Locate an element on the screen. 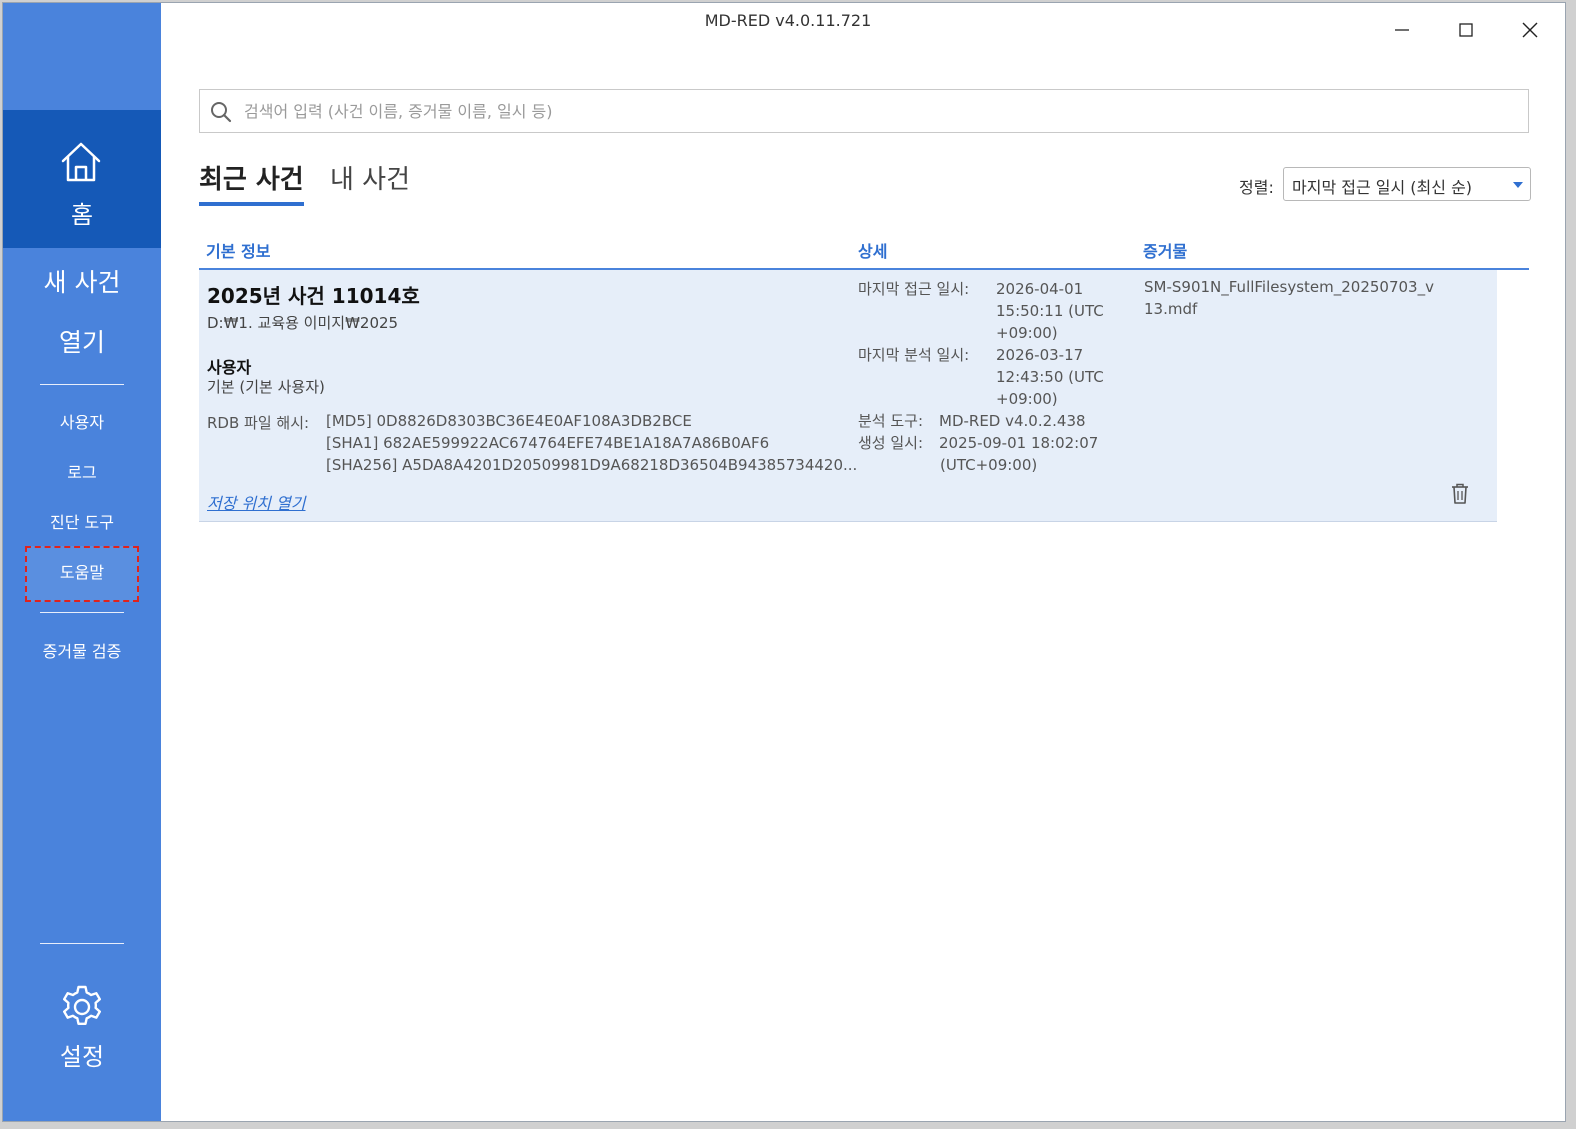  last-access-line: 15:50:11 (UTC is located at coordinates (1050, 311).